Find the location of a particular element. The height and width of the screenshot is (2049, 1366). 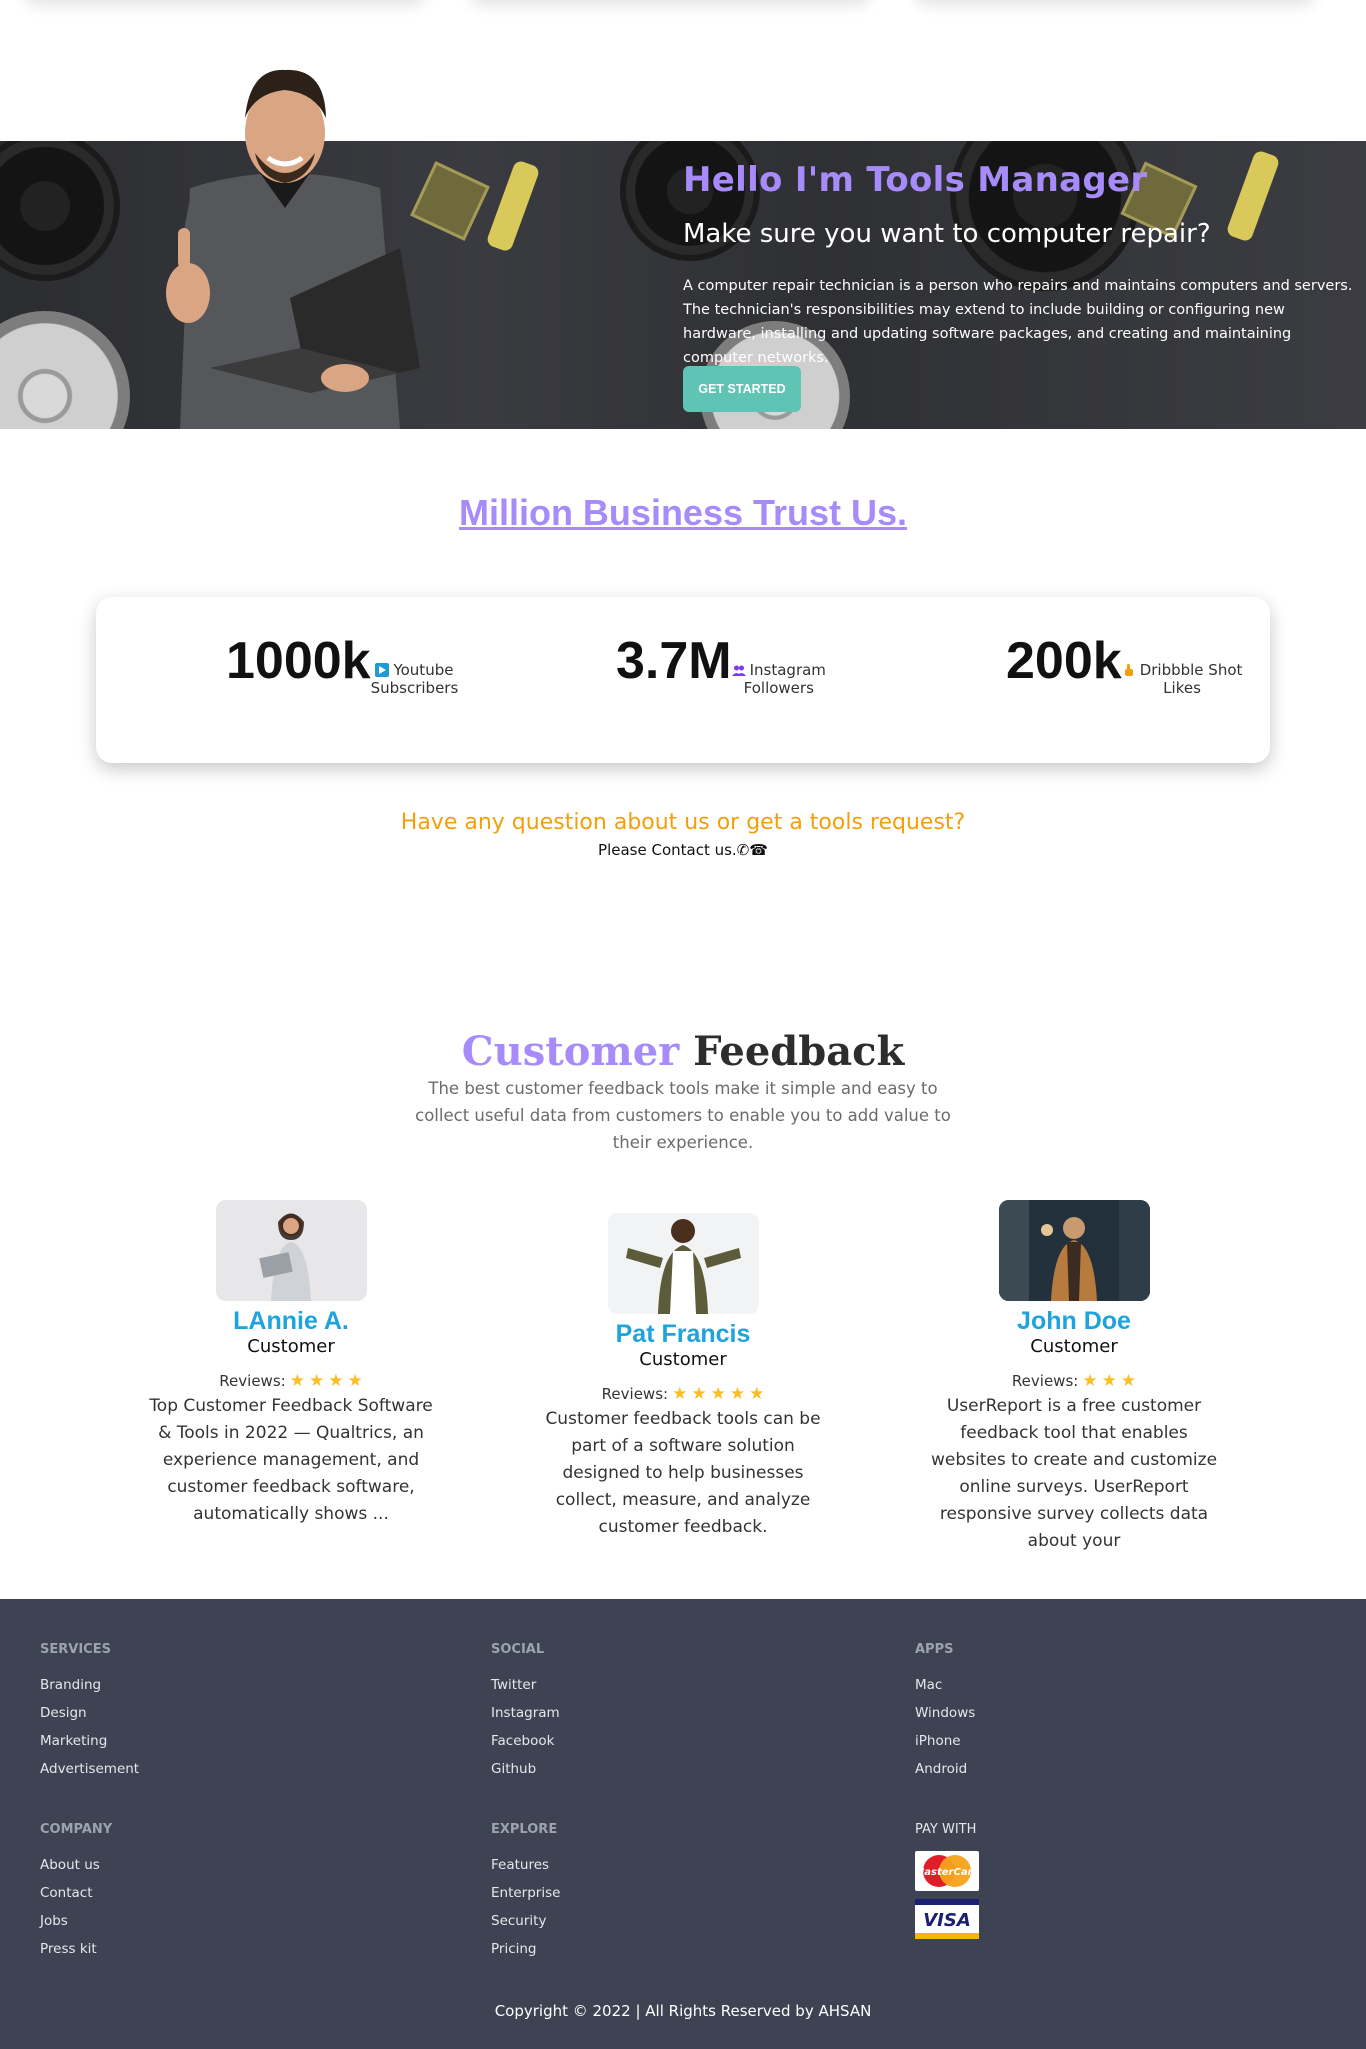

footer-link: Pricing is located at coordinates (525, 1949).